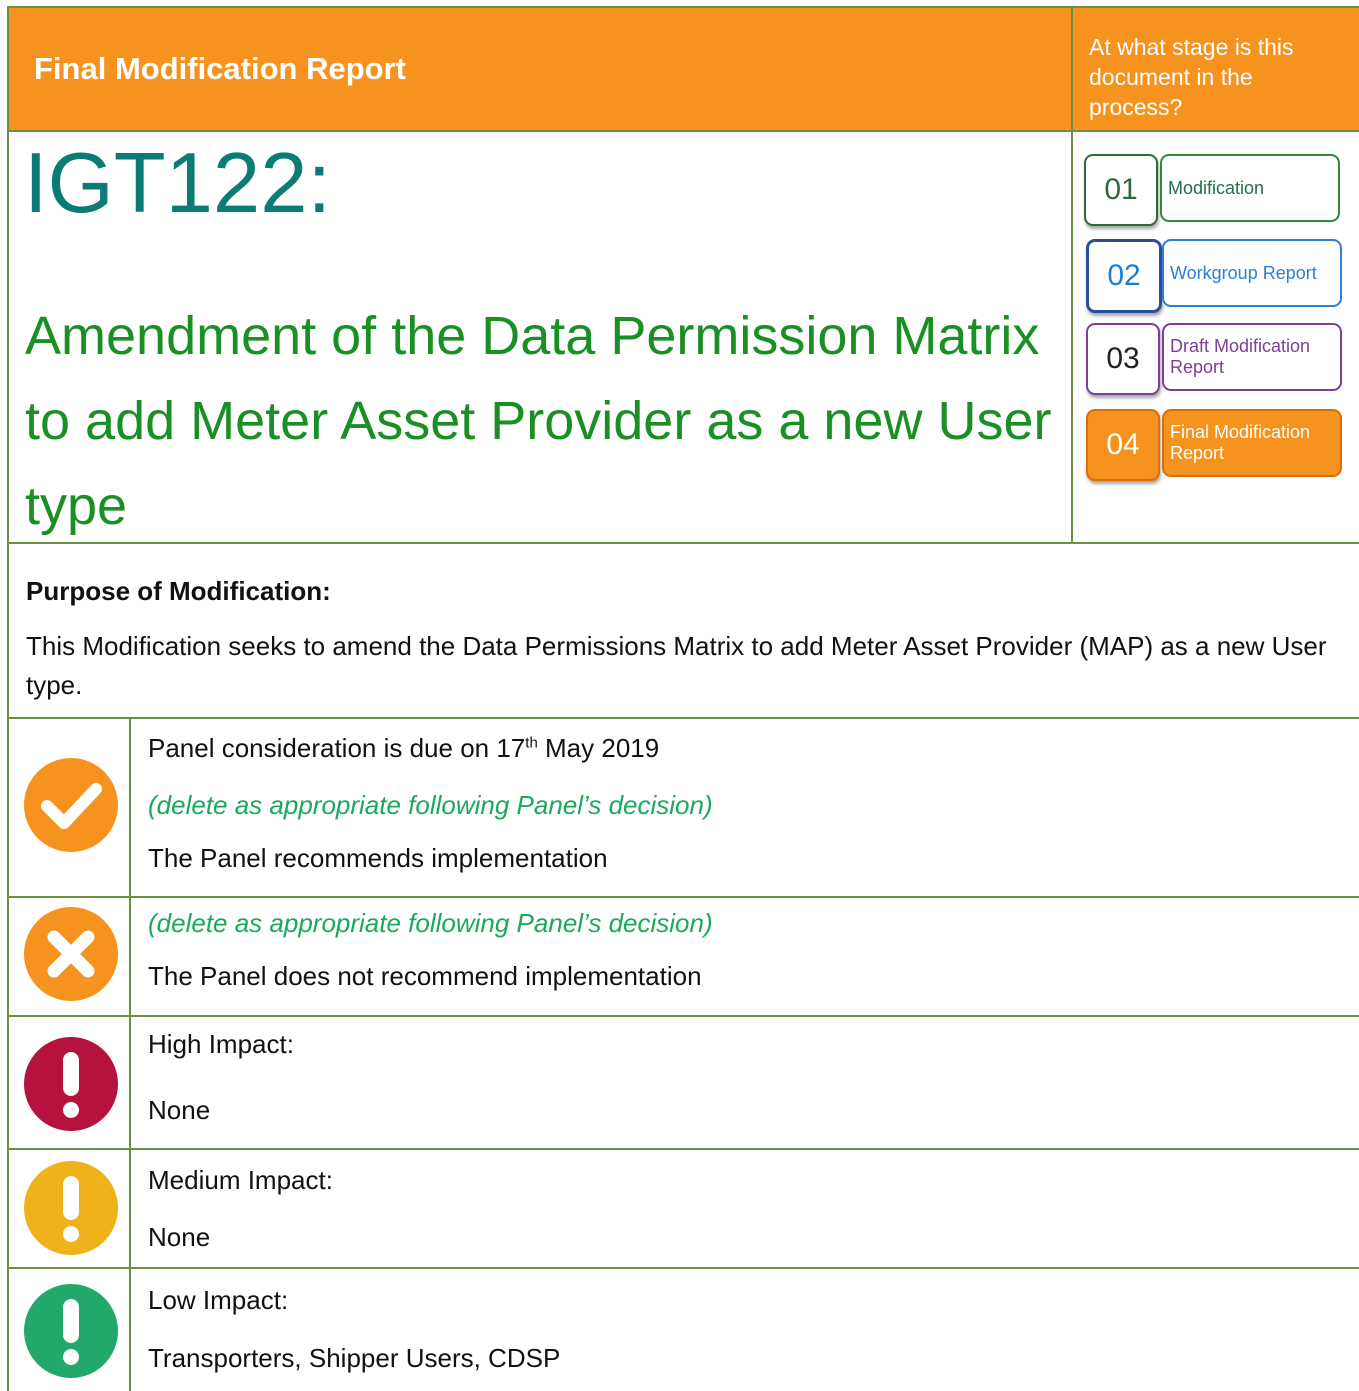 This screenshot has height=1391, width=1359. What do you see at coordinates (354, 1358) in the screenshot?
I see `low-impact-value: Transporters, Shipper Users, CDSP` at bounding box center [354, 1358].